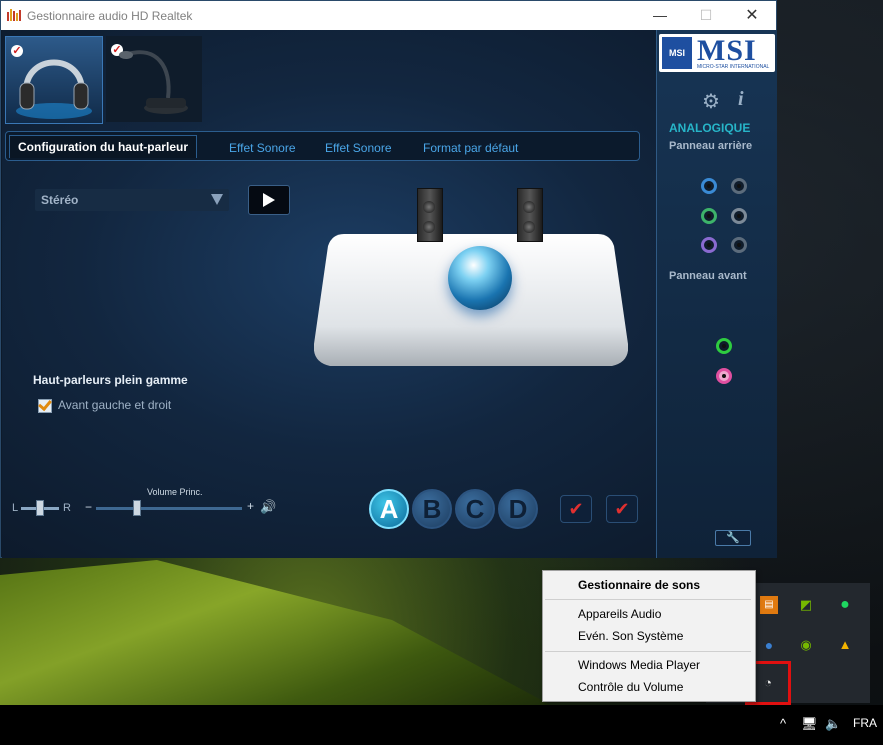 The width and height of the screenshot is (883, 745). I want to click on front-jack-green, so click(724, 346).